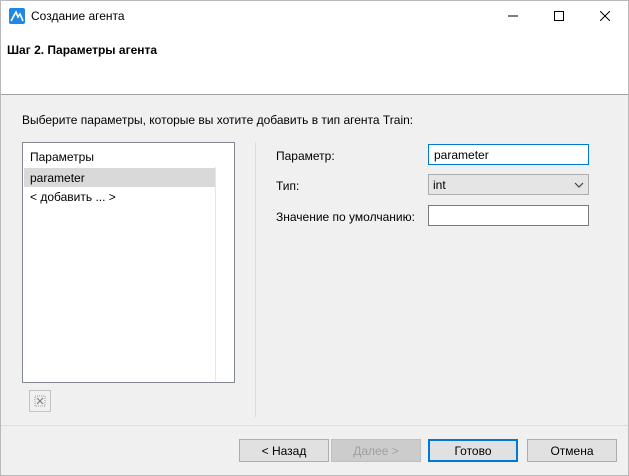 Image resolution: width=629 pixels, height=476 pixels. I want to click on next-button: Далее >, so click(376, 450).